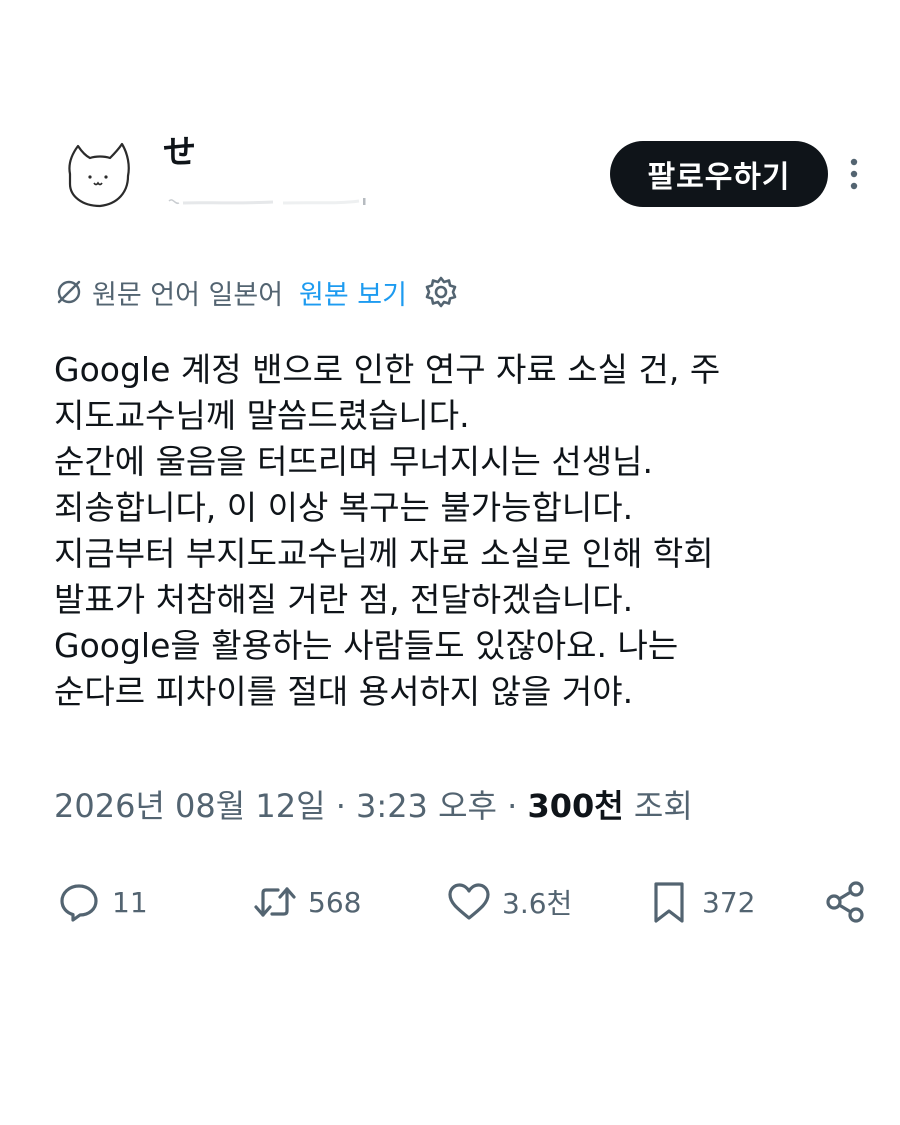 This screenshot has width=900, height=1125. Describe the element at coordinates (699, 902) in the screenshot. I see `bookmark-button: 372` at that location.